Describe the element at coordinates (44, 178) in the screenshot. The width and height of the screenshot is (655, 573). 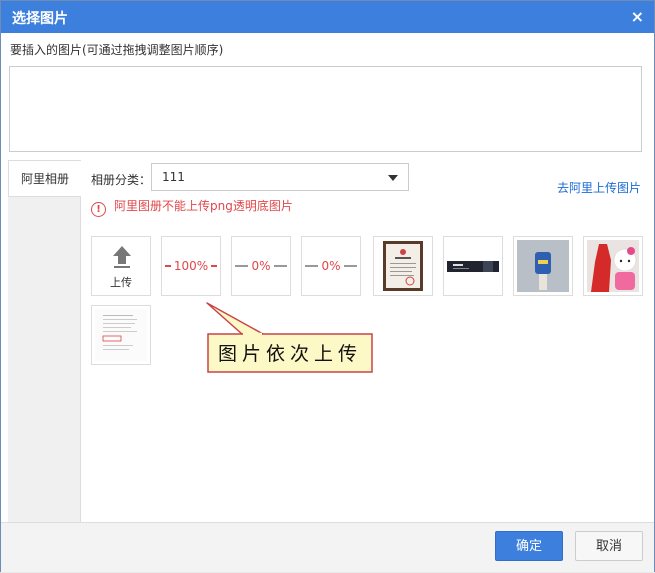
I see `tab-ali-album: 阿里相册` at that location.